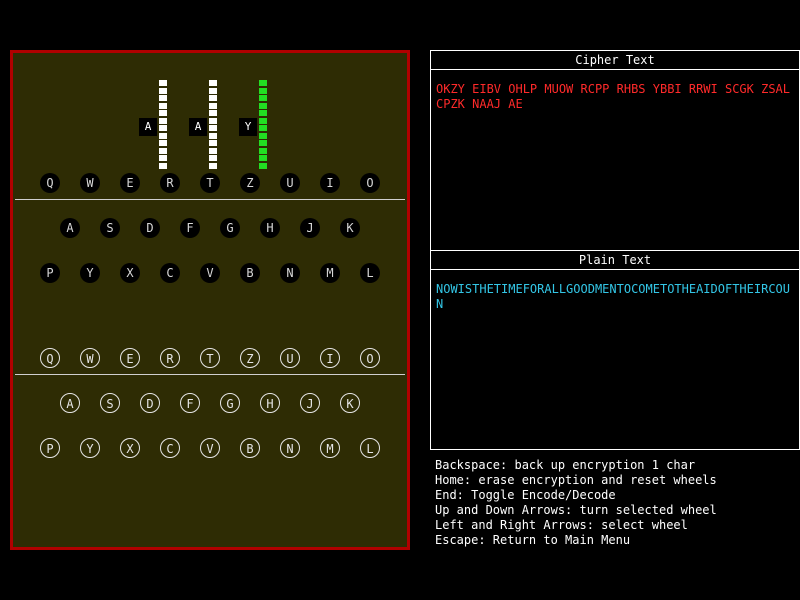 The width and height of the screenshot is (800, 600). What do you see at coordinates (90, 358) in the screenshot?
I see `key-w: W` at bounding box center [90, 358].